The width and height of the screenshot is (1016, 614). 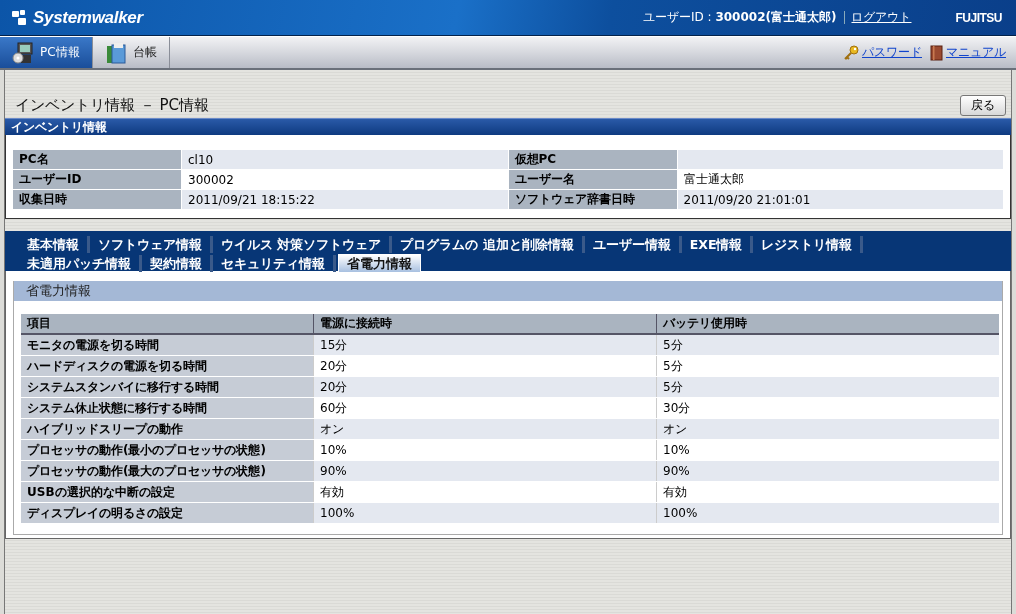 I want to click on table-cell: 60分, so click(x=485, y=408).